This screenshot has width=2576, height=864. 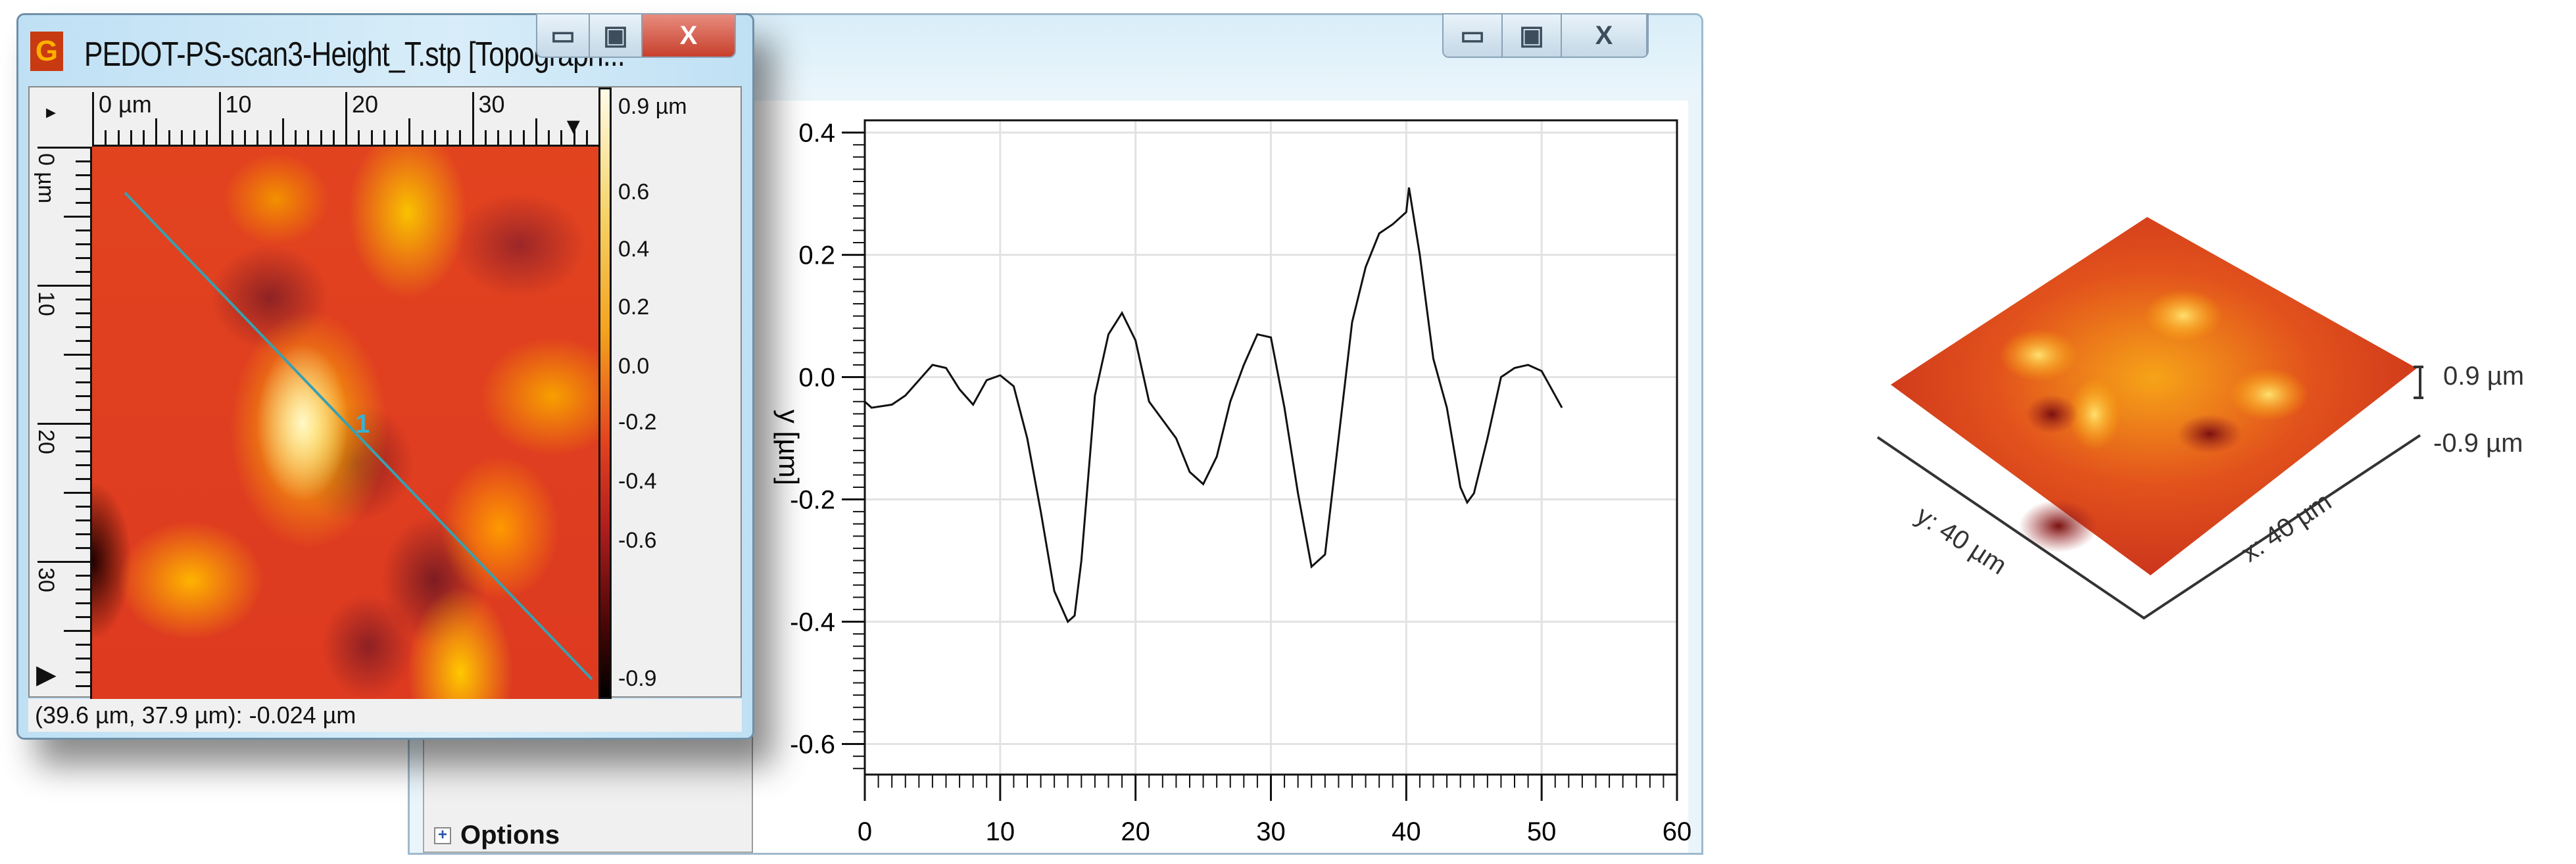 I want to click on colorbar-label: 0.2, so click(x=634, y=307).